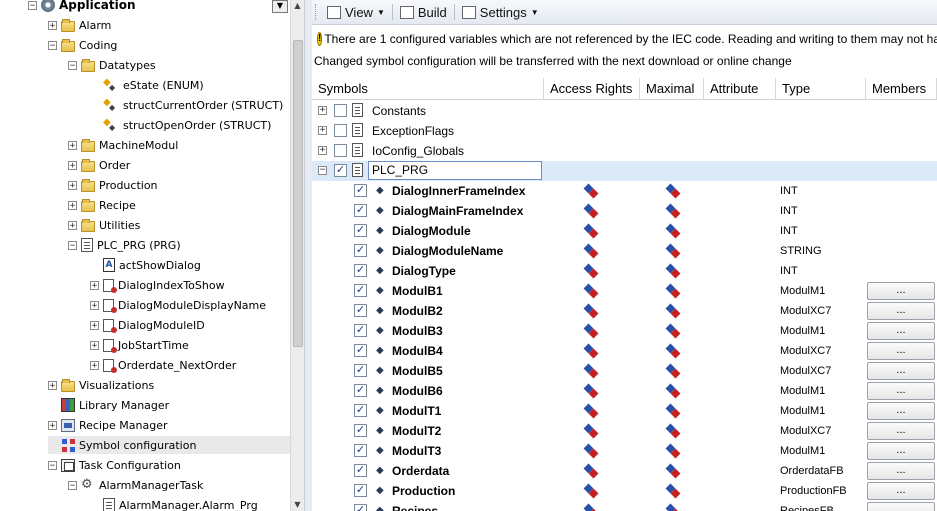 This screenshot has width=937, height=511. What do you see at coordinates (592, 88) in the screenshot?
I see `column-header: Access Rights` at bounding box center [592, 88].